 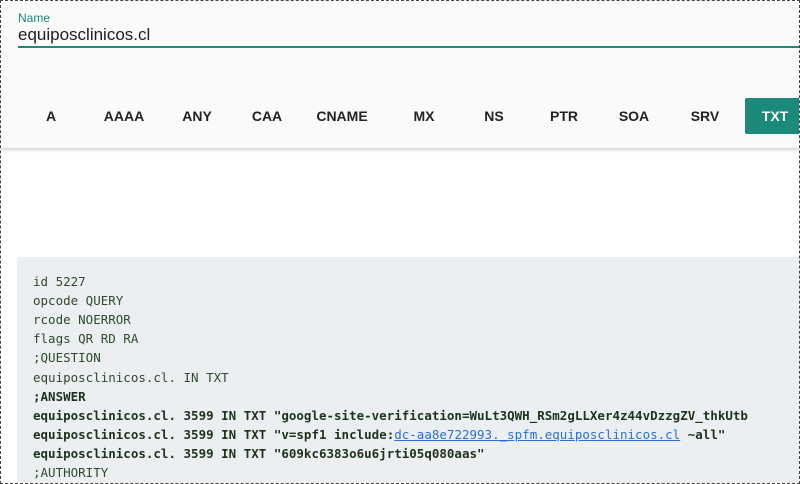 I want to click on tab-txt: TXT, so click(x=772, y=116).